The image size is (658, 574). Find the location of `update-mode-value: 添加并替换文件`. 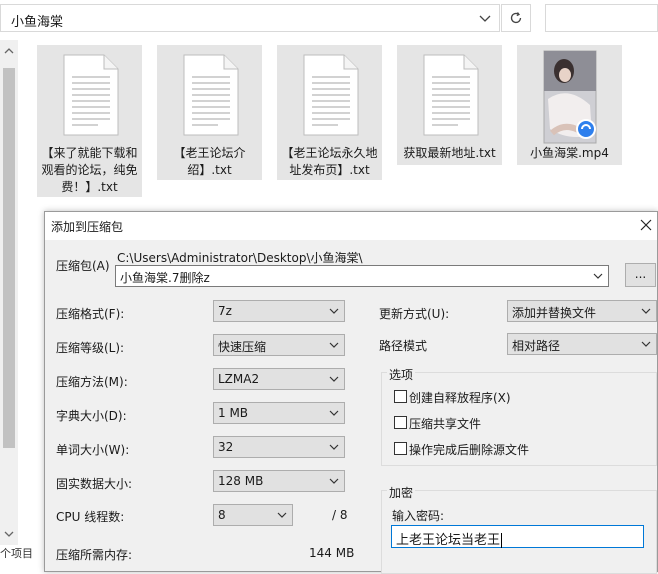

update-mode-value: 添加并替换文件 is located at coordinates (554, 313).